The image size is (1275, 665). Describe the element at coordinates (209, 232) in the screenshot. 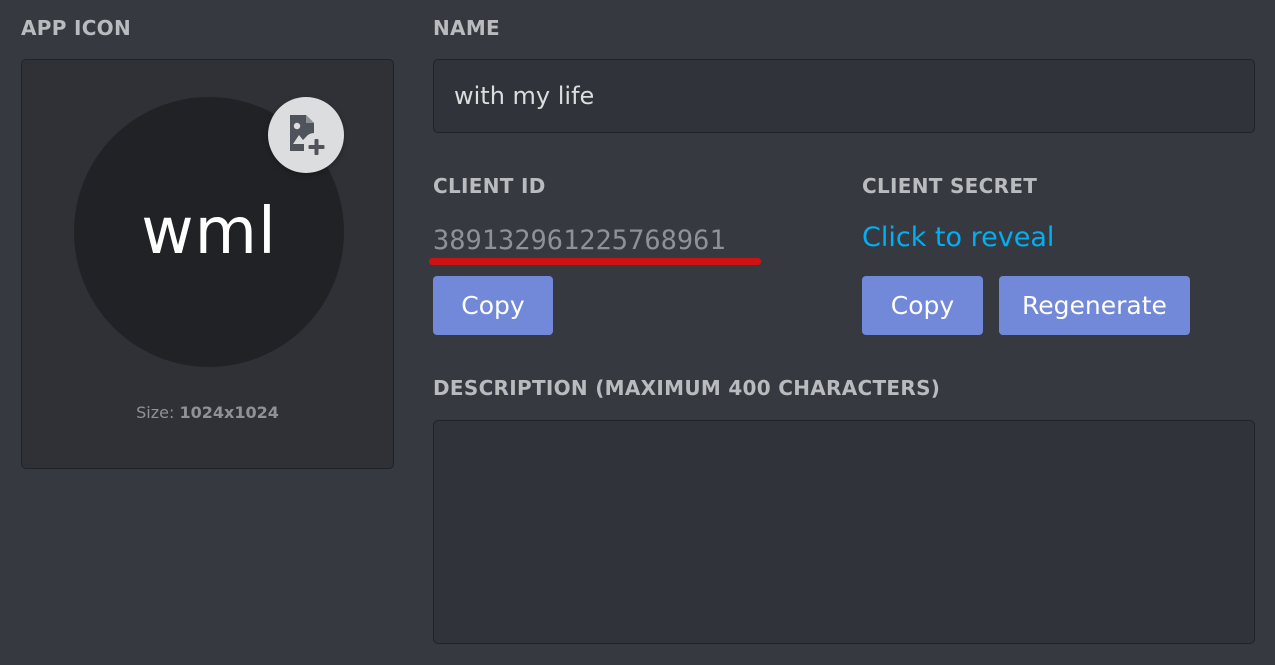

I see `avatar-initials: wml` at that location.